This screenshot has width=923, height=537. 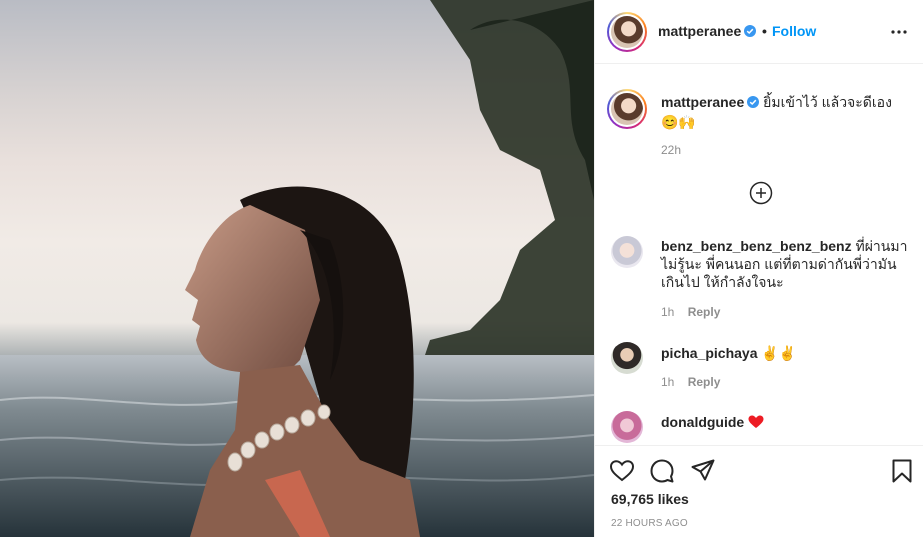 What do you see at coordinates (671, 150) in the screenshot?
I see `caption-timestamp: 22h` at bounding box center [671, 150].